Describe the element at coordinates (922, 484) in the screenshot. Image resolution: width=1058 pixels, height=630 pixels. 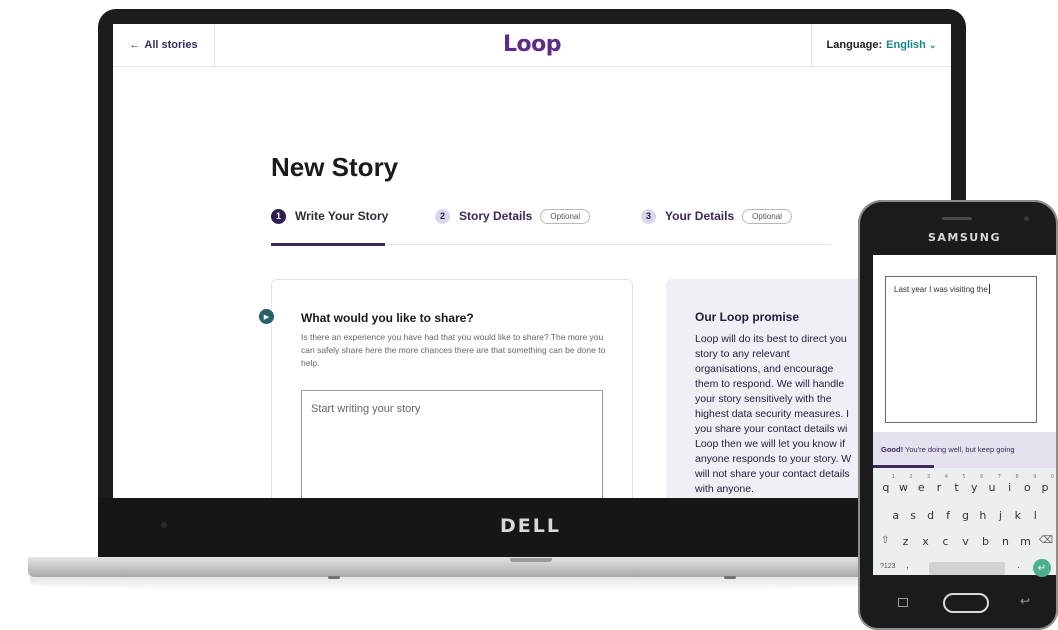
I see `key-e: e3` at that location.